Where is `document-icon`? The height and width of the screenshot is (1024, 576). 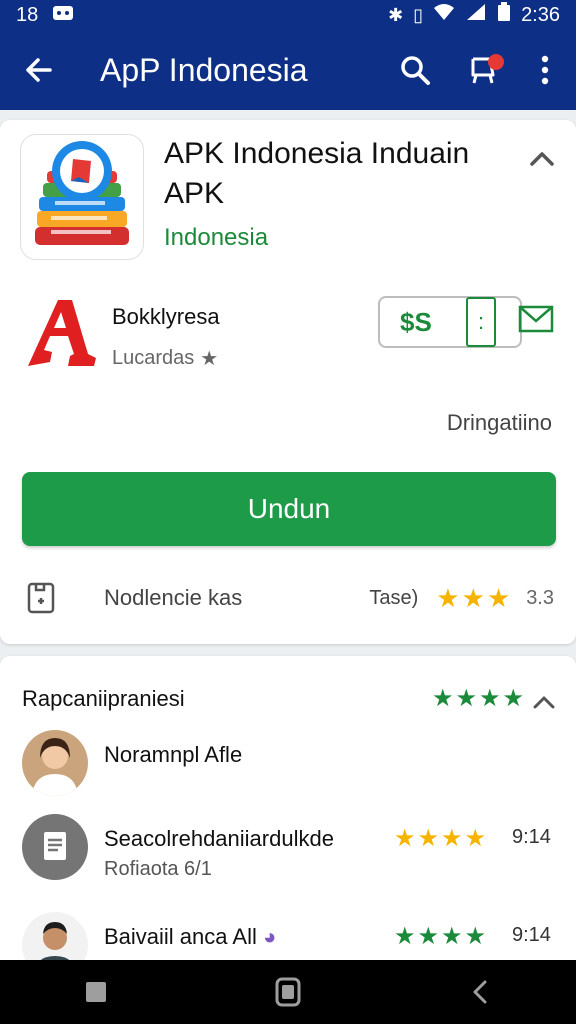 document-icon is located at coordinates (41, 598).